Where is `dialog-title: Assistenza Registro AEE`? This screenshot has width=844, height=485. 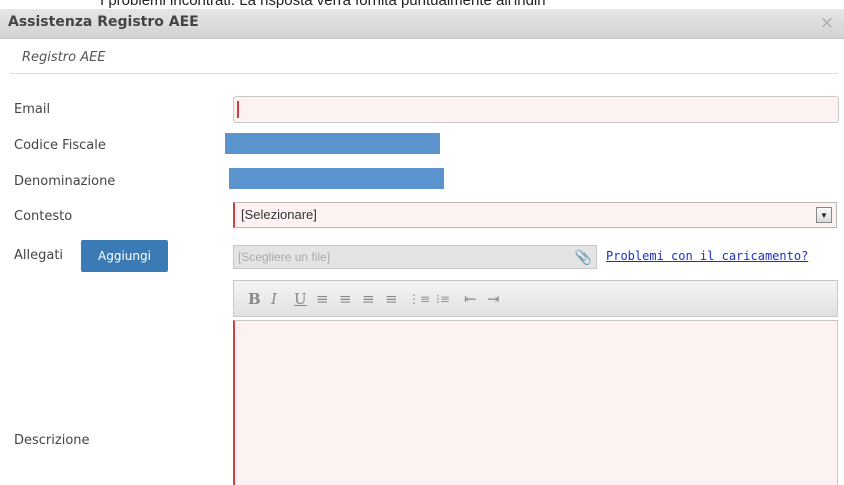 dialog-title: Assistenza Registro AEE is located at coordinates (103, 22).